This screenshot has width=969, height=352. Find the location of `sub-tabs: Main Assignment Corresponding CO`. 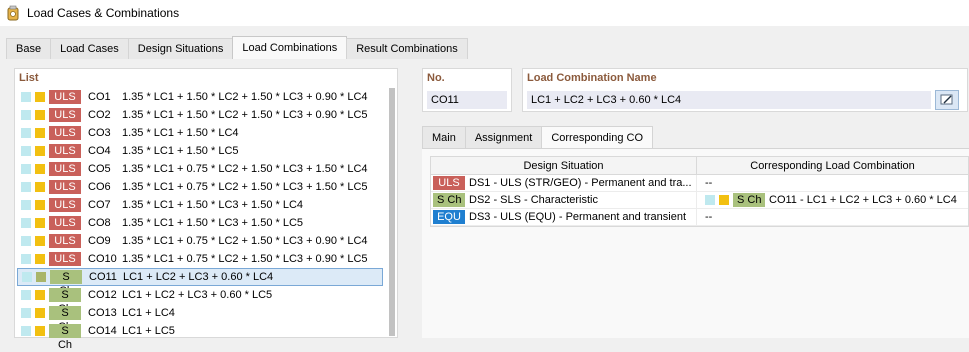

sub-tabs: Main Assignment Corresponding CO is located at coordinates (538, 137).